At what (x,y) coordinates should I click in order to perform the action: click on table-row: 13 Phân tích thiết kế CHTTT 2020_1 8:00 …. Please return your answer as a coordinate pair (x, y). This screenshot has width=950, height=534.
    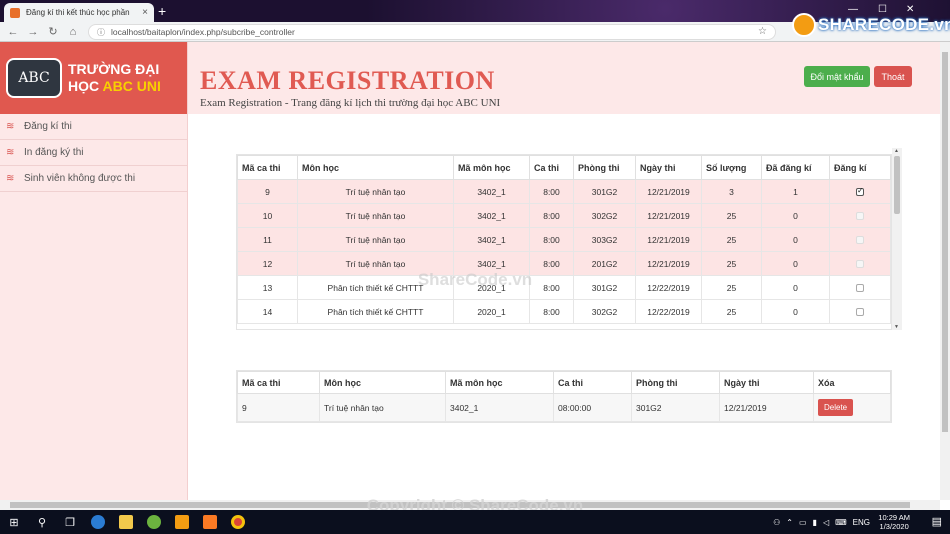
    Looking at the image, I should click on (564, 287).